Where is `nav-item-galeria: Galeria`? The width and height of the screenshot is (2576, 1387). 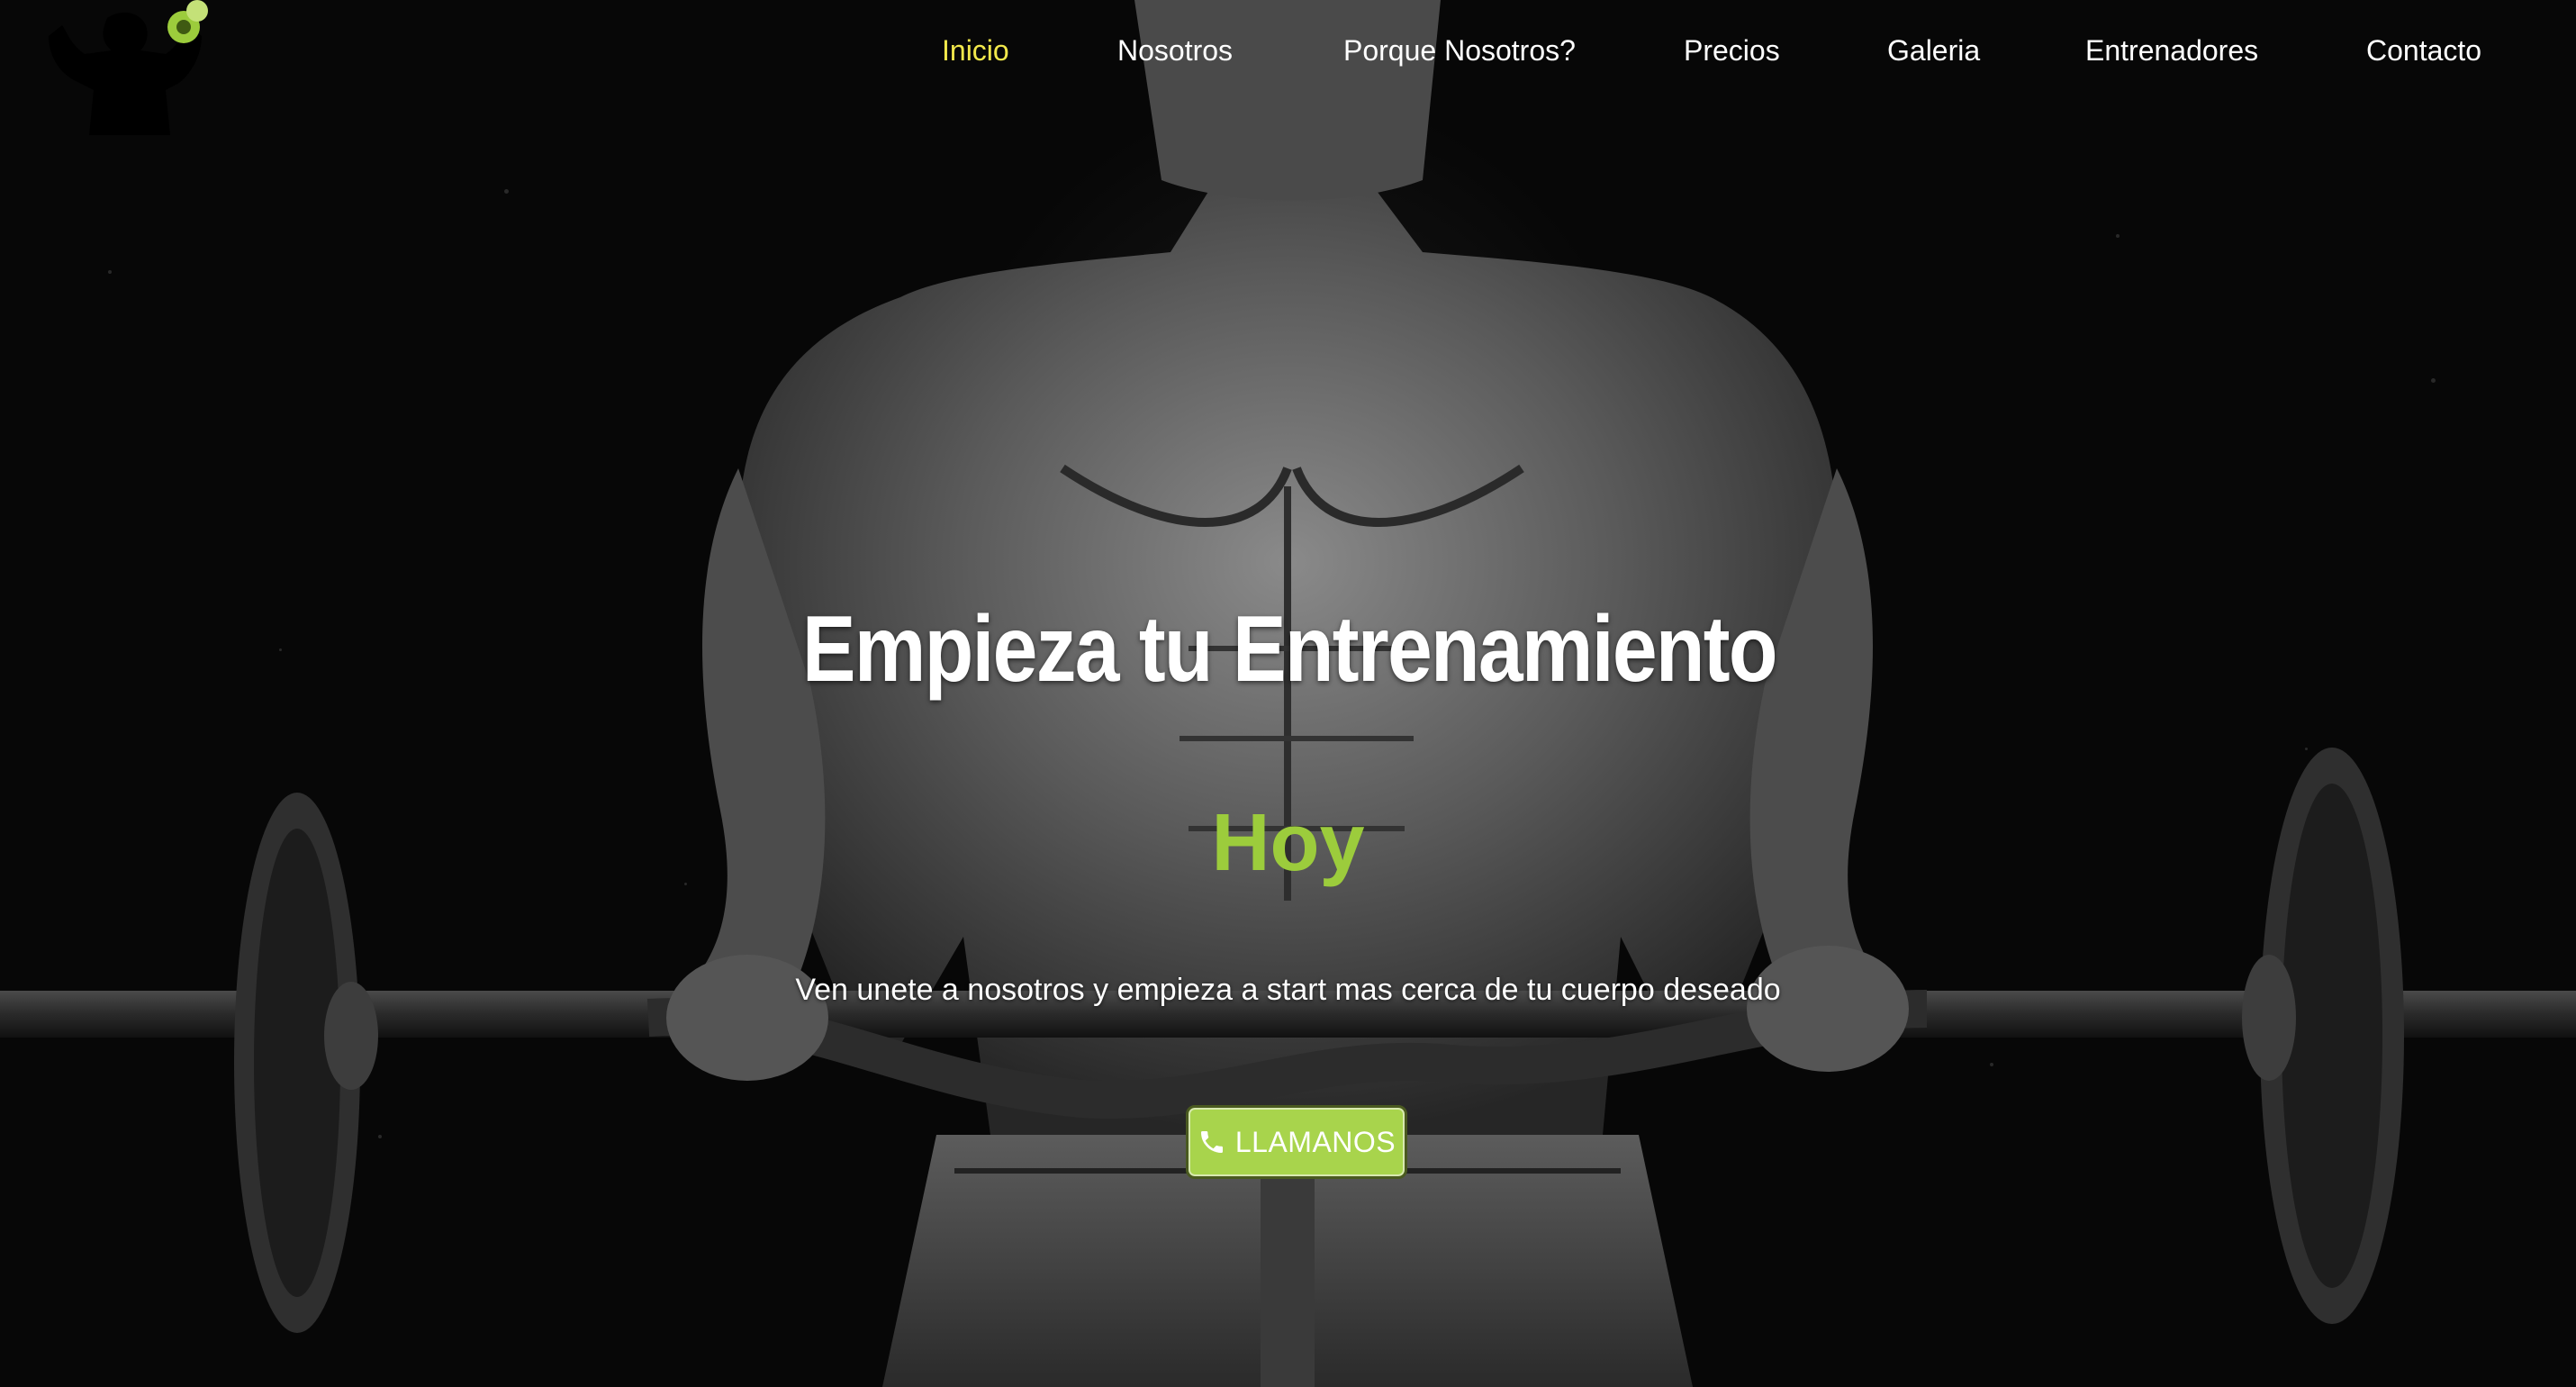 nav-item-galeria: Galeria is located at coordinates (1933, 50).